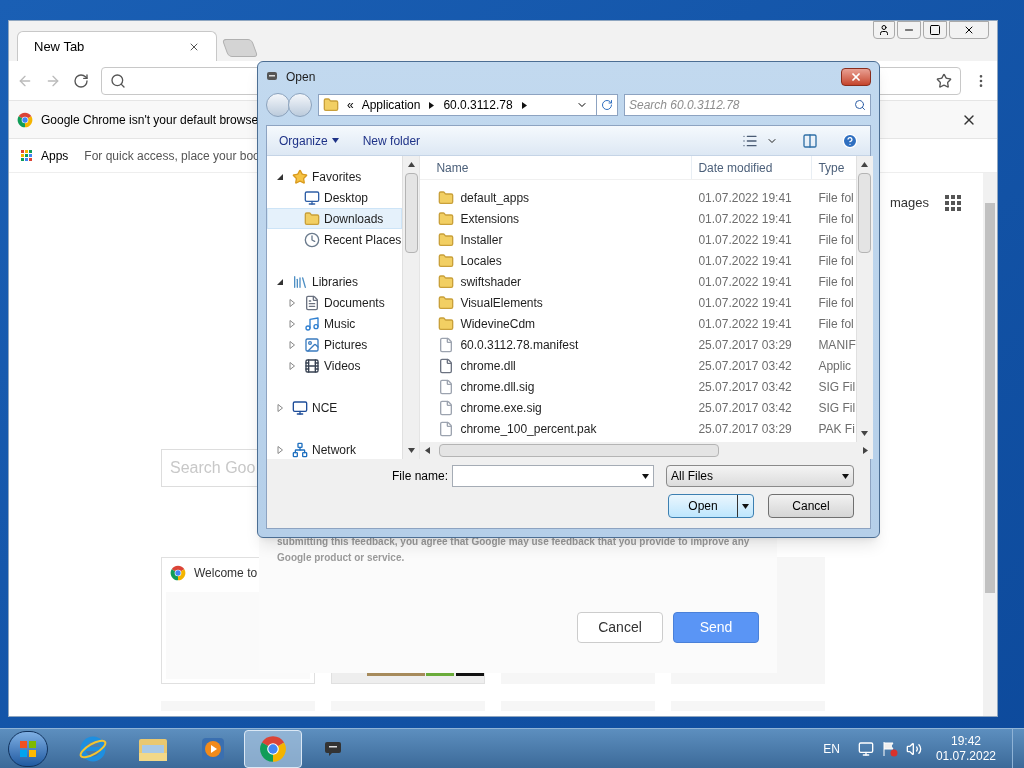 The height and width of the screenshot is (768, 1024). I want to click on file-name: chrome.dll, so click(556, 365).